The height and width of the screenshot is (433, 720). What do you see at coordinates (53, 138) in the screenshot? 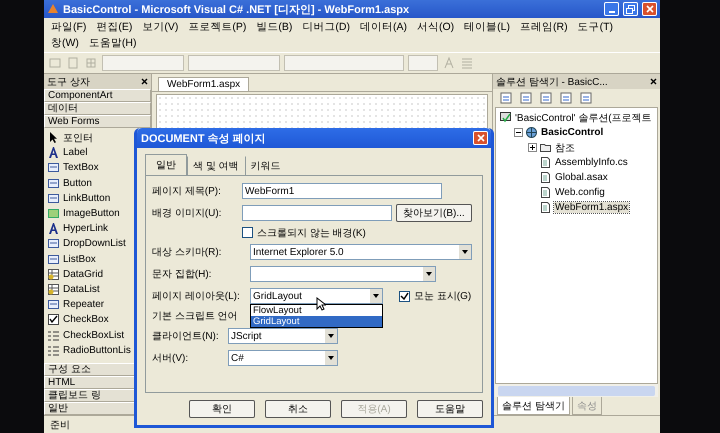
I see `arrow-pointer-icon` at bounding box center [53, 138].